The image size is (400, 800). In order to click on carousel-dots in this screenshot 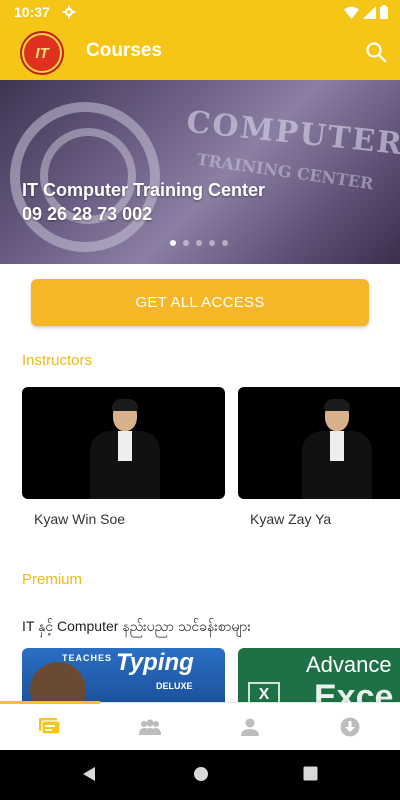, I will do `click(199, 243)`.